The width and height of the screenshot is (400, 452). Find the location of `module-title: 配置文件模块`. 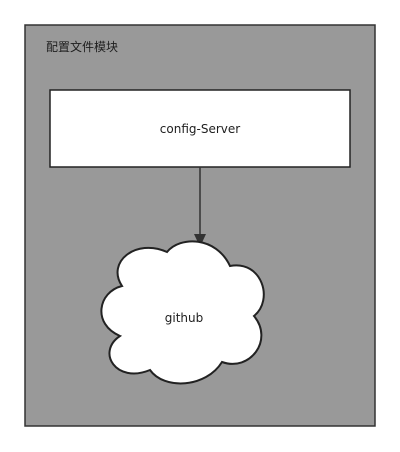

module-title: 配置文件模块 is located at coordinates (82, 47).